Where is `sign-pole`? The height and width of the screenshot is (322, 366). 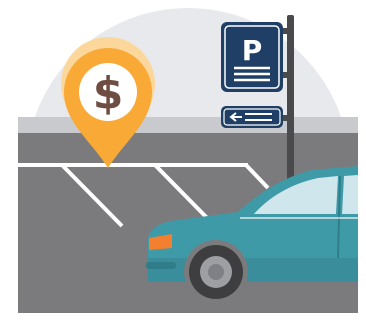
sign-pole is located at coordinates (290, 100).